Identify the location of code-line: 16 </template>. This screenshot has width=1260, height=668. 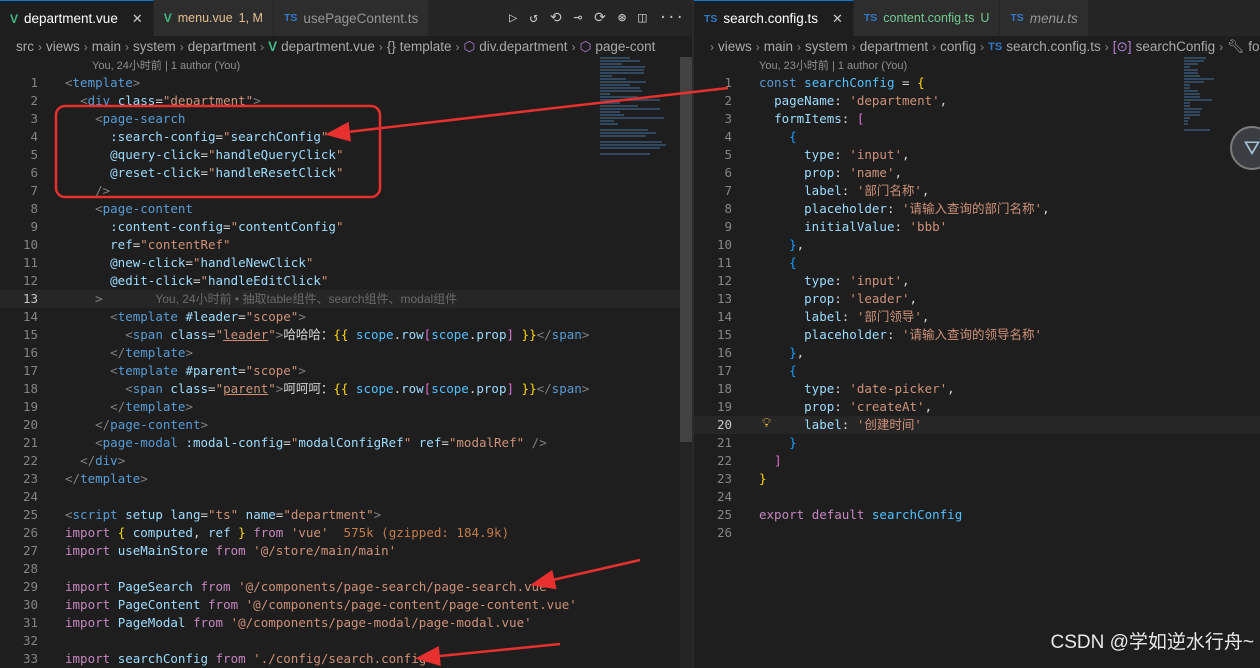
(107, 352).